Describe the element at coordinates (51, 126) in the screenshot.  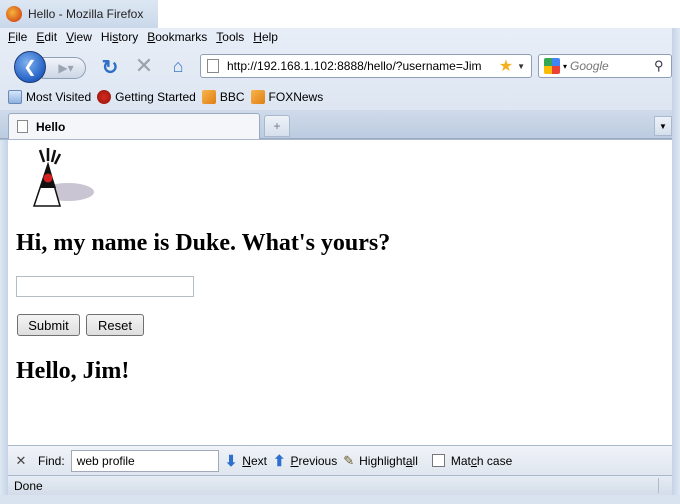
I see `tab-label: Hello` at that location.